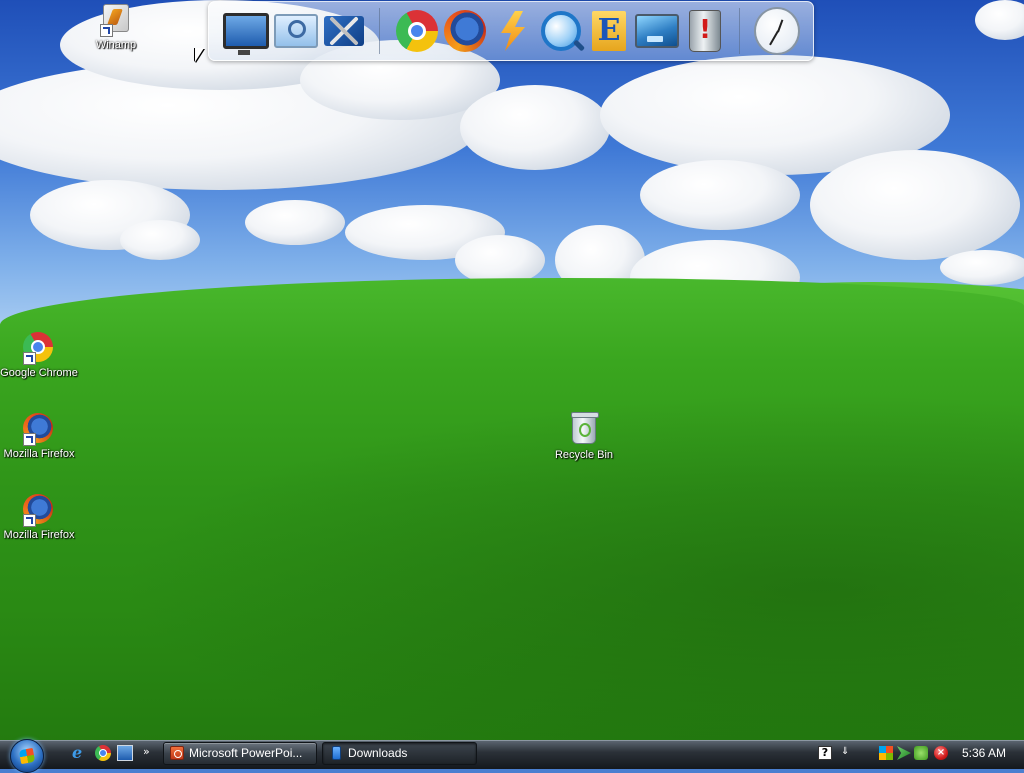 The height and width of the screenshot is (773, 1024). I want to click on dock-item-firefox, so click(465, 31).